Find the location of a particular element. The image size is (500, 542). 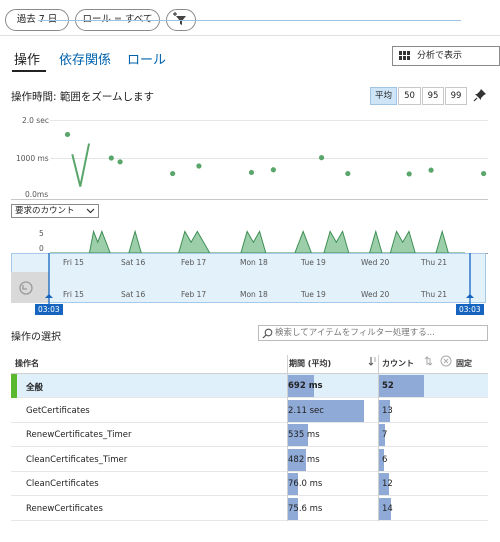

range-end-badge: 03:03 is located at coordinates (470, 309).